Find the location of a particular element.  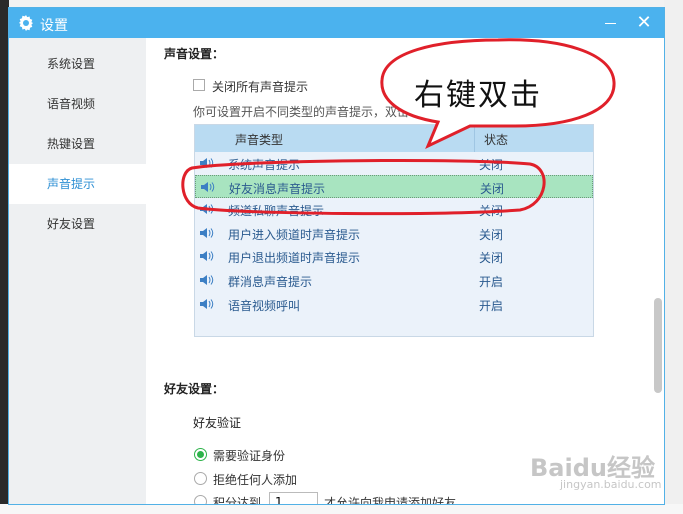

table-row: 频道私聊声音提示 关闭 is located at coordinates (394, 209).